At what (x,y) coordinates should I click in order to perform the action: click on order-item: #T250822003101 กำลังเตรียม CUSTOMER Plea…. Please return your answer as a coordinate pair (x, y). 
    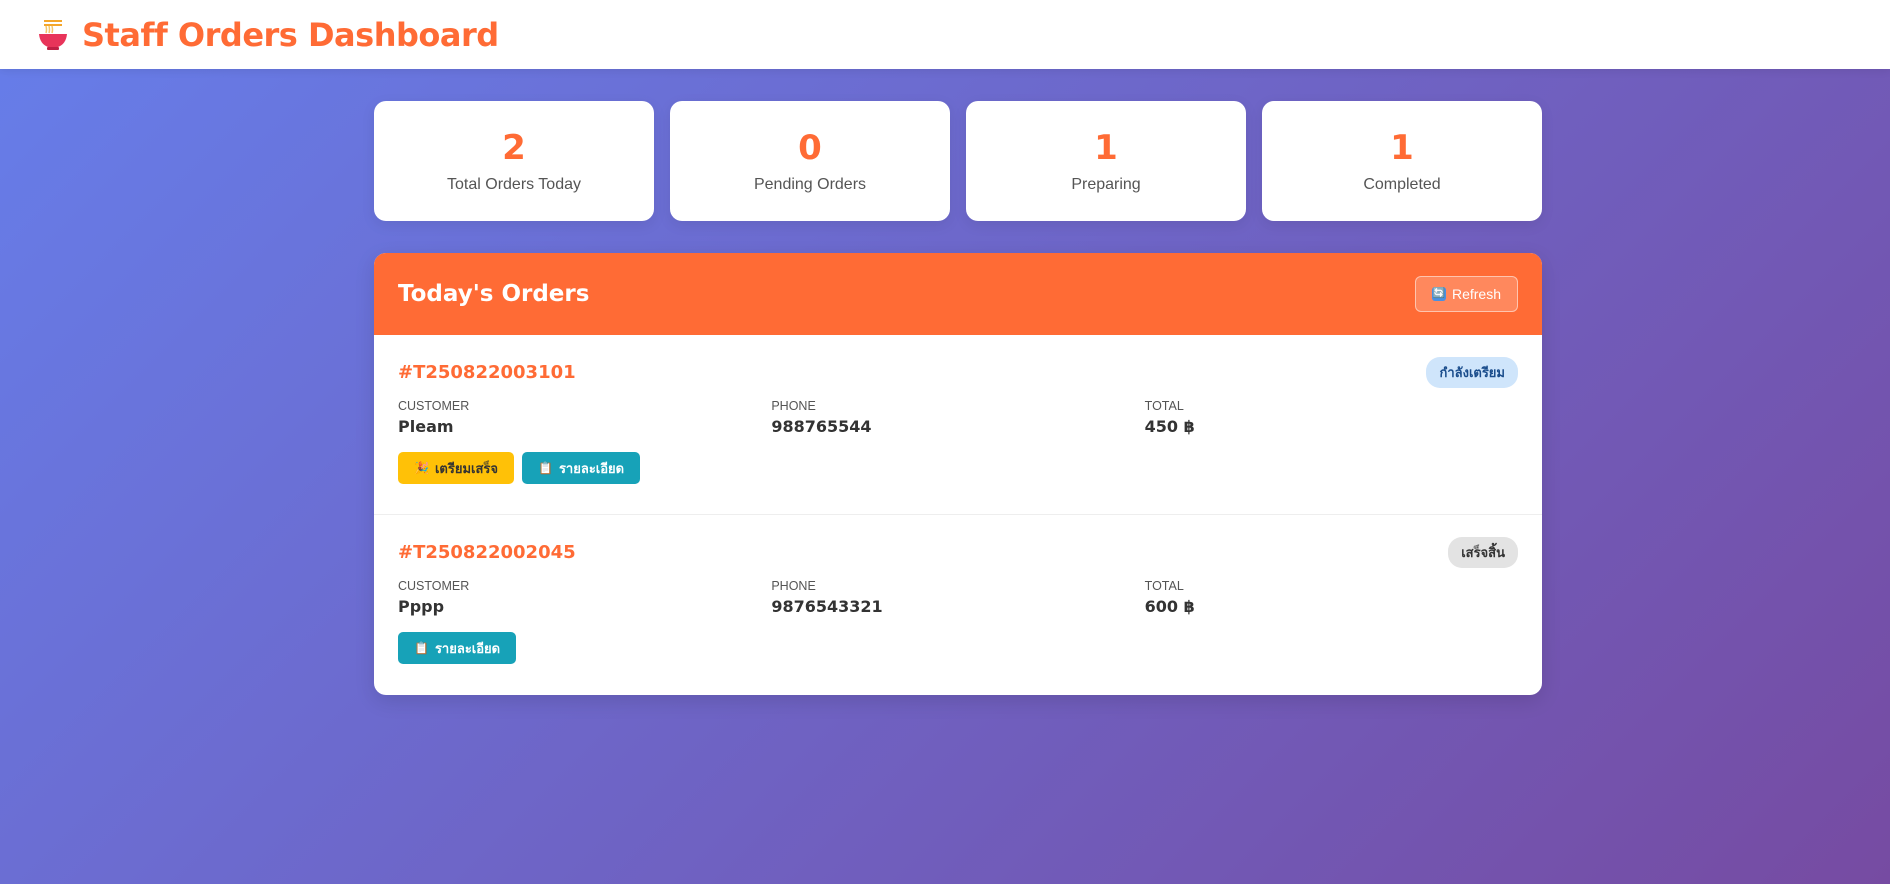
    Looking at the image, I should click on (958, 425).